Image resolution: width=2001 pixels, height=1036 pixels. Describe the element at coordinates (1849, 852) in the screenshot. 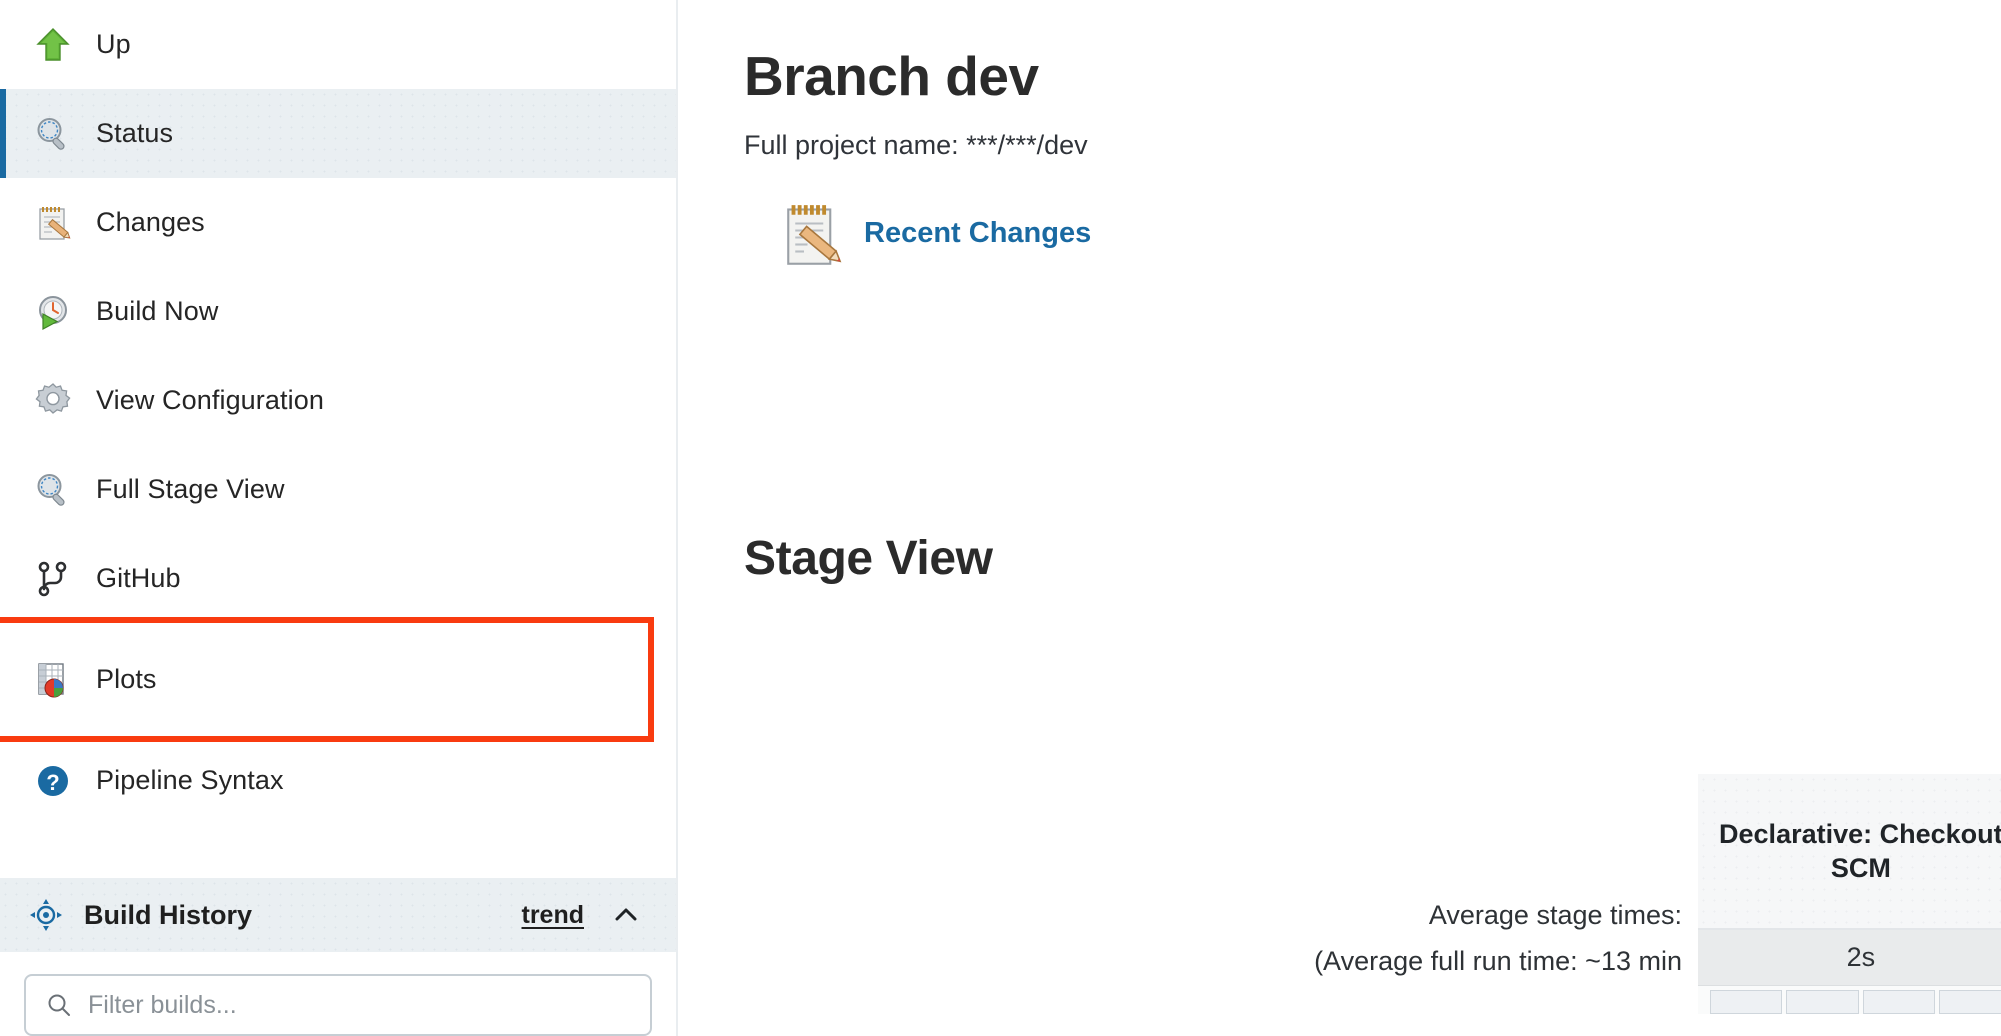

I see `stage-header: Declarative: Checkout SCM` at that location.